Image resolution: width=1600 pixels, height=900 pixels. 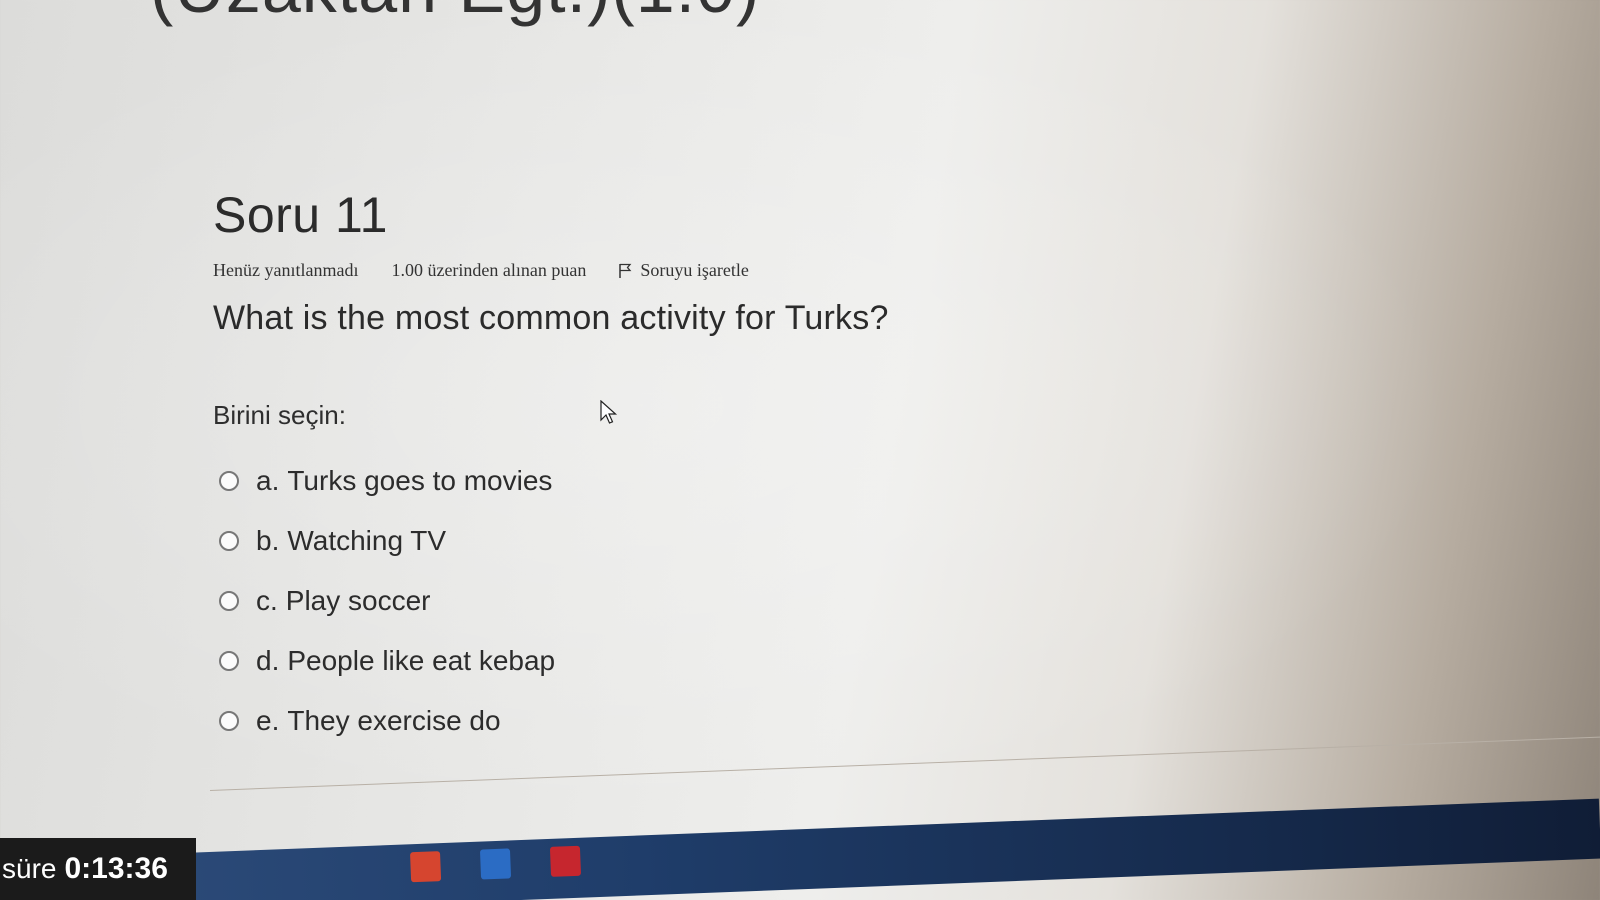 What do you see at coordinates (666, 661) in the screenshot?
I see `answer-option-d: d. People like eat kebap` at bounding box center [666, 661].